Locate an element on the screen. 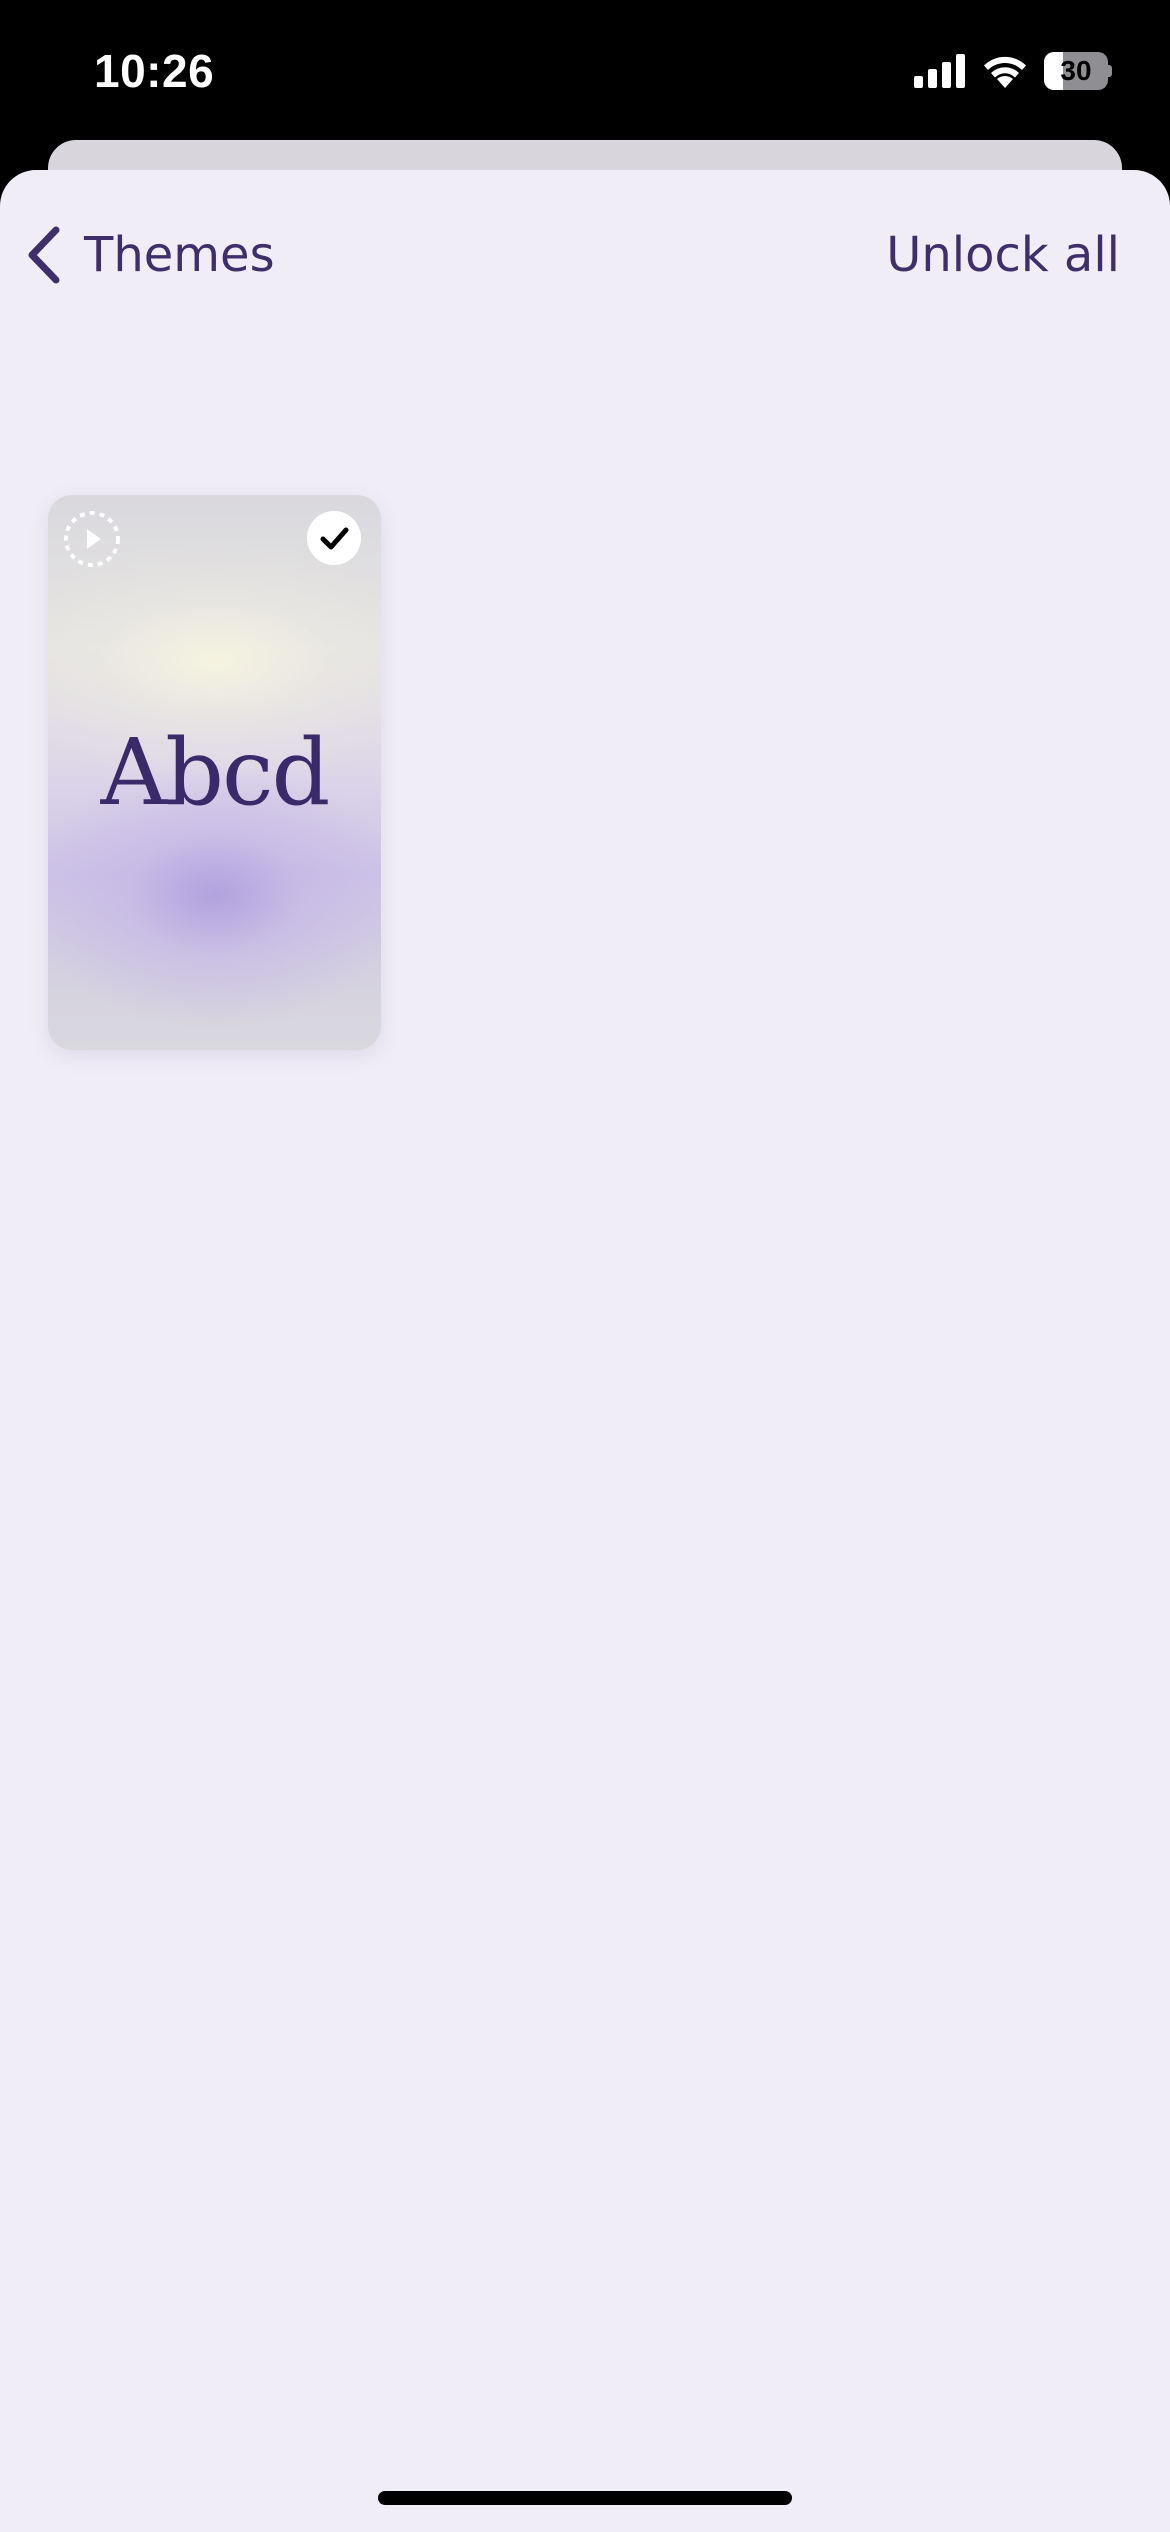 Image resolution: width=1170 pixels, height=2532 pixels. checkmark-icon is located at coordinates (334, 538).